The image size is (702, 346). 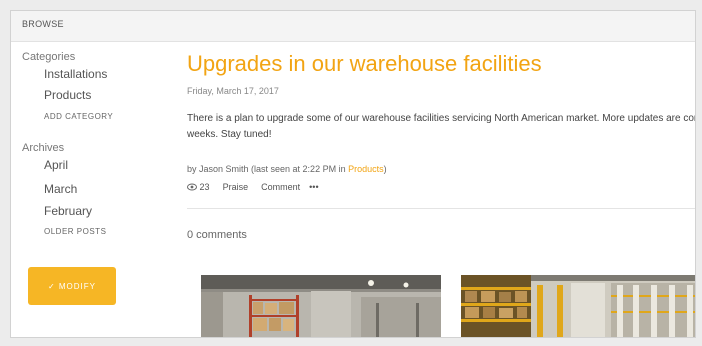 What do you see at coordinates (43, 148) in the screenshot?
I see `archives-heading: Archives` at bounding box center [43, 148].